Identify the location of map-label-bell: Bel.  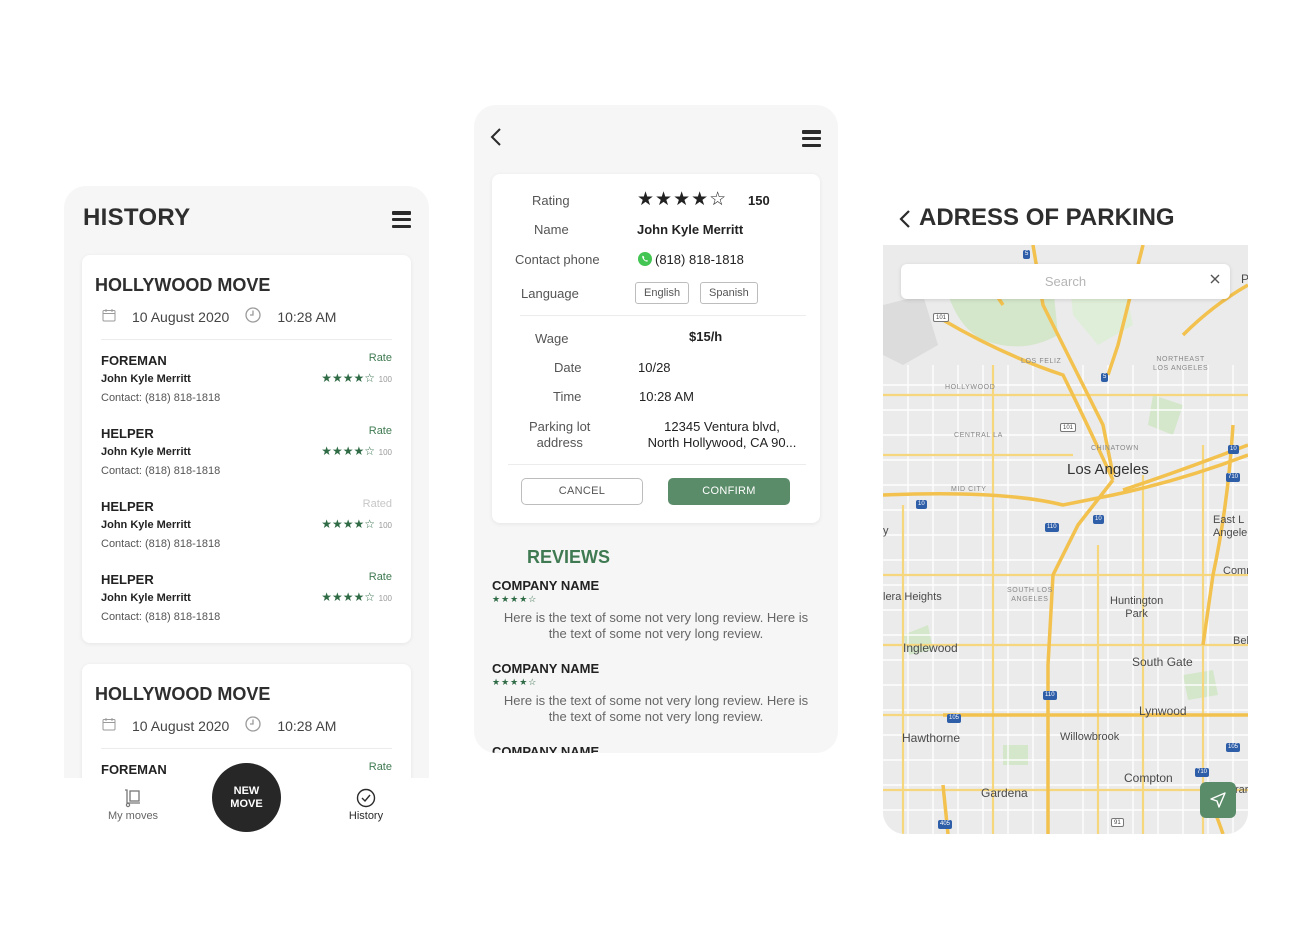
(1240, 641).